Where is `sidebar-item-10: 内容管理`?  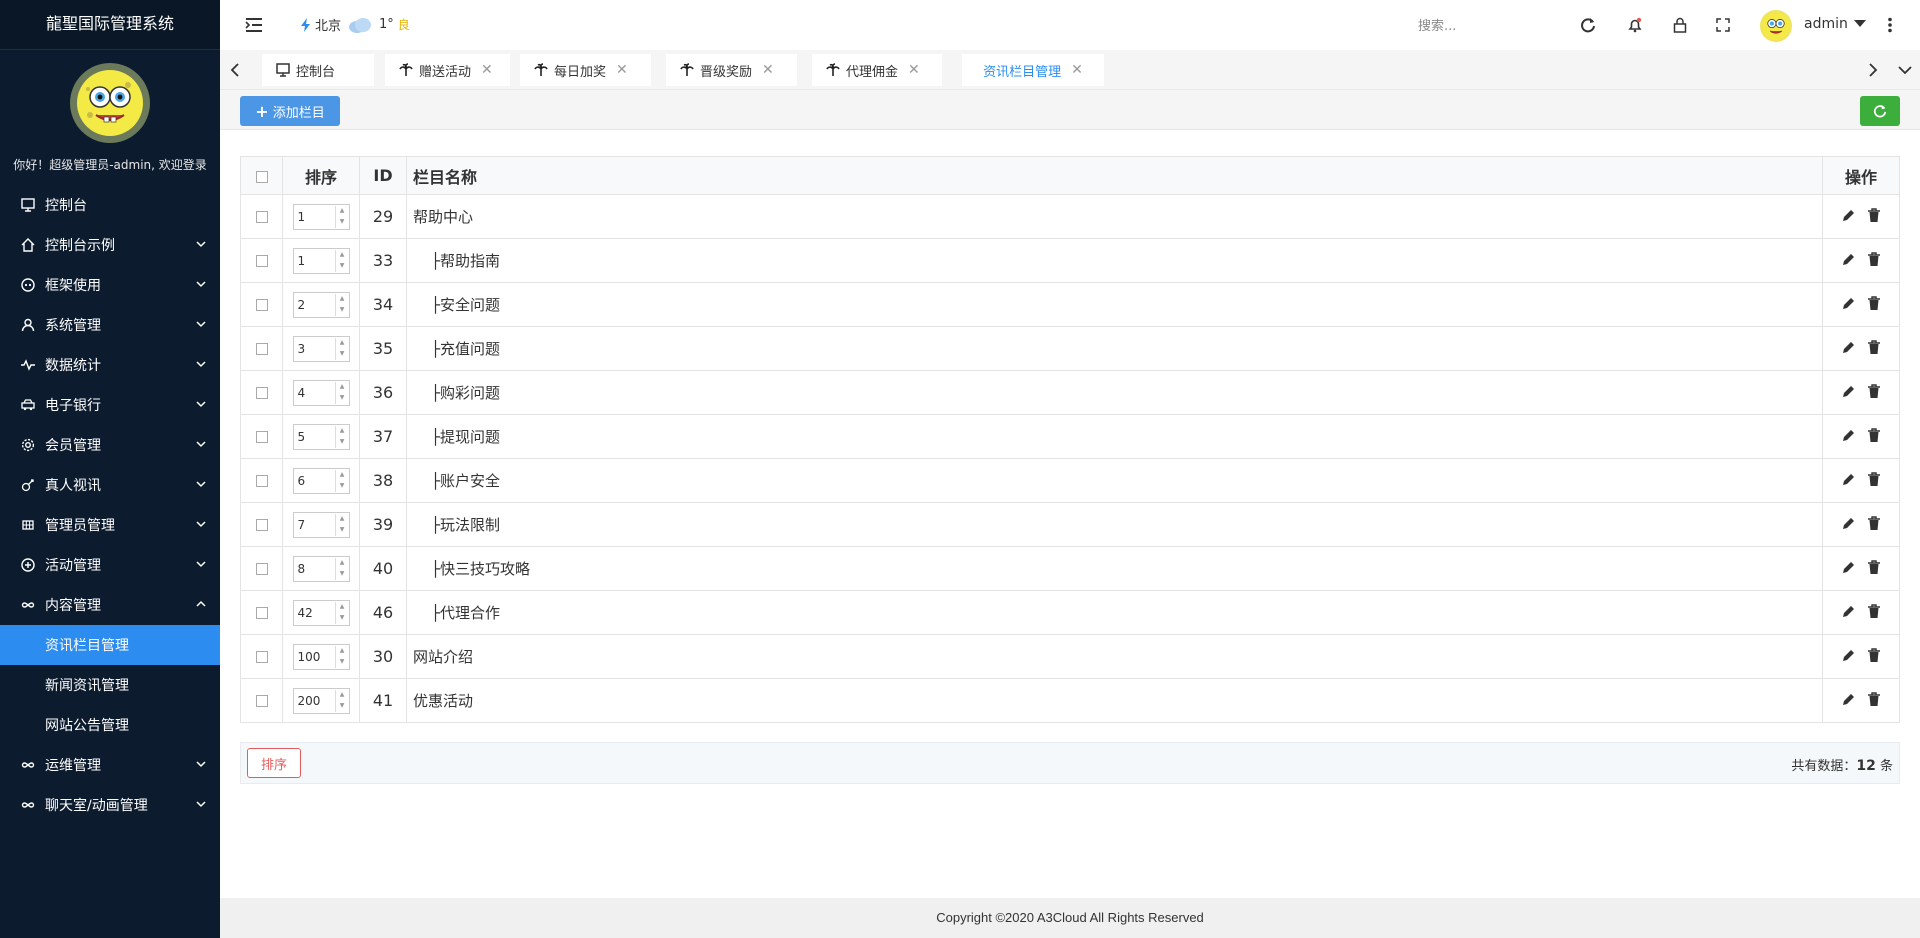 sidebar-item-10: 内容管理 is located at coordinates (110, 605).